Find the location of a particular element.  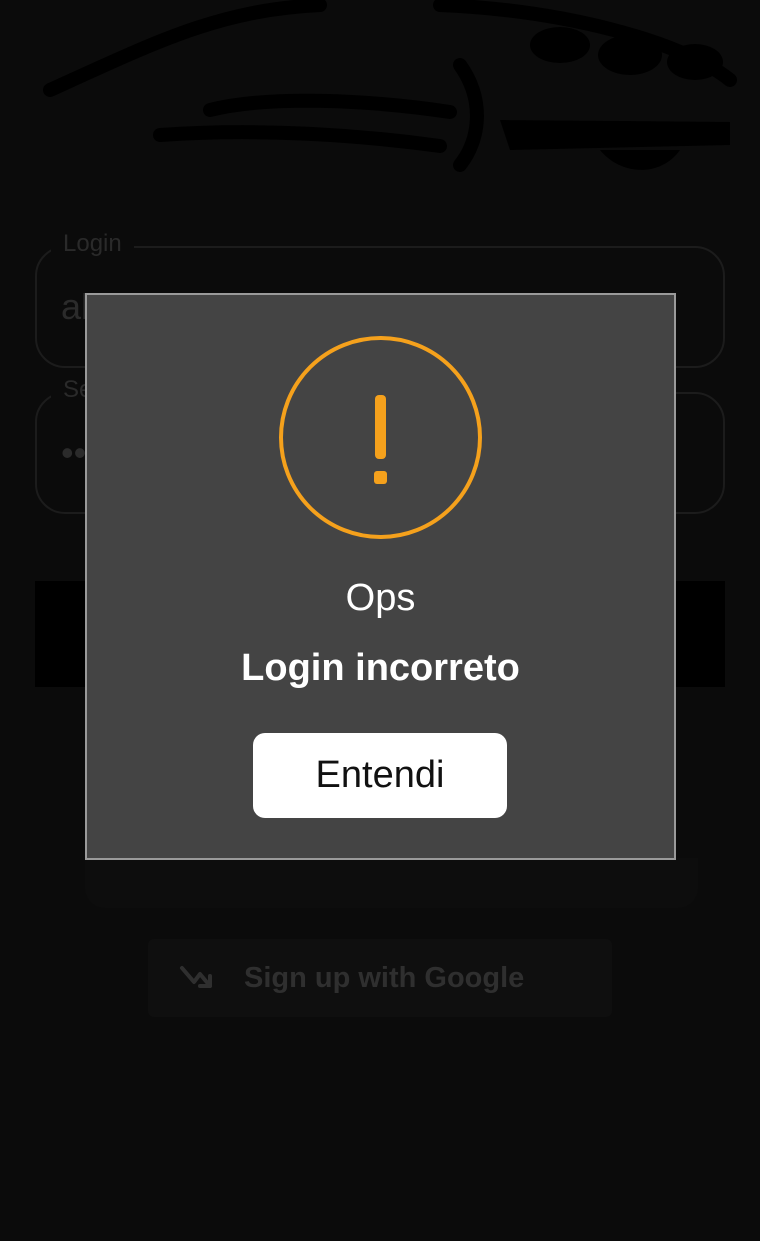

dialog-message: Login incorreto is located at coordinates (380, 668).